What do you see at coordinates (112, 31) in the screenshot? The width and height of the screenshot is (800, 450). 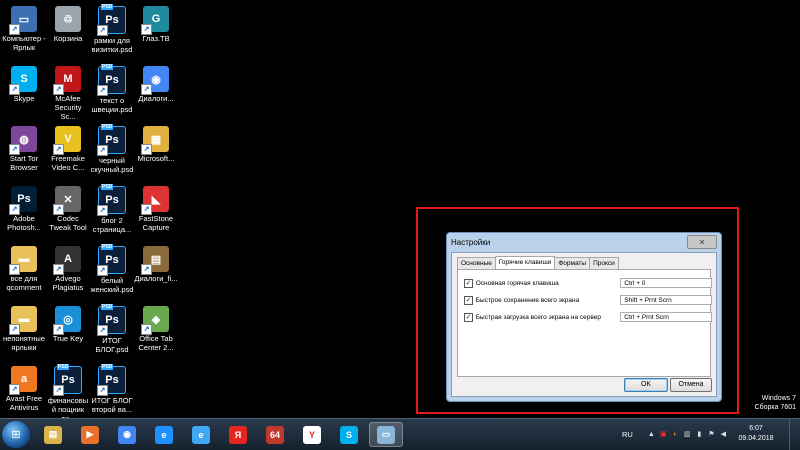 I see `desktop-icon: PSDPsрамки для визитки.psd` at bounding box center [112, 31].